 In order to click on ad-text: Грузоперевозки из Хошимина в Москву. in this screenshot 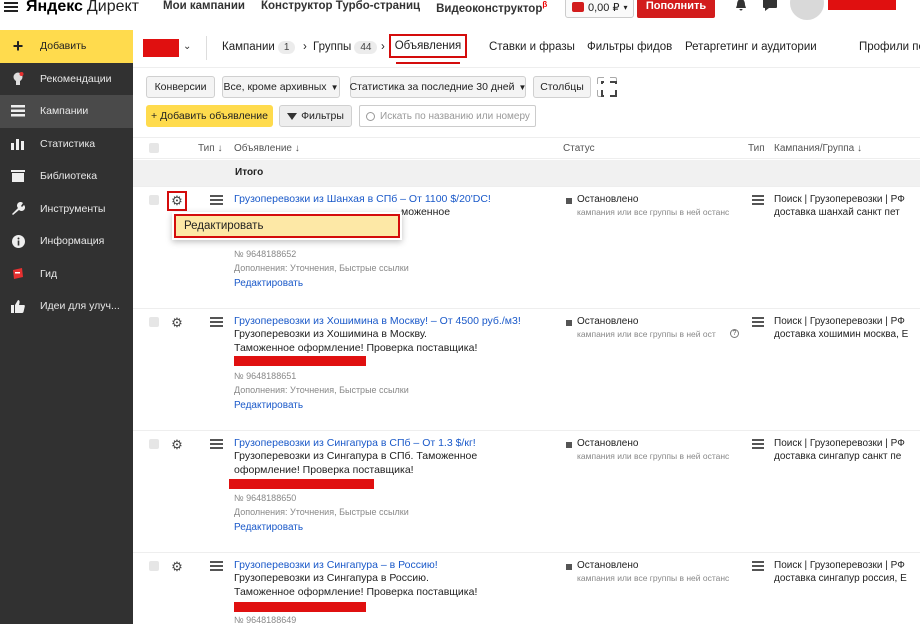, I will do `click(330, 334)`.